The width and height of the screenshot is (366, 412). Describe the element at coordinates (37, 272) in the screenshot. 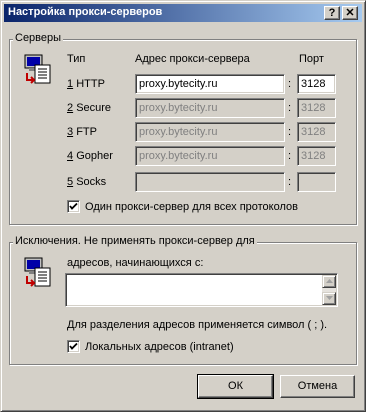

I see `exceptions-network-icon` at that location.